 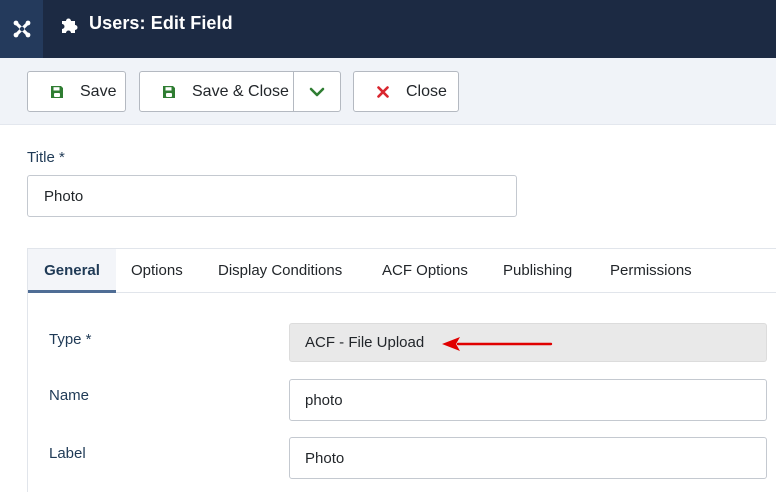 I want to click on tab-permissions: Permissions, so click(x=651, y=271).